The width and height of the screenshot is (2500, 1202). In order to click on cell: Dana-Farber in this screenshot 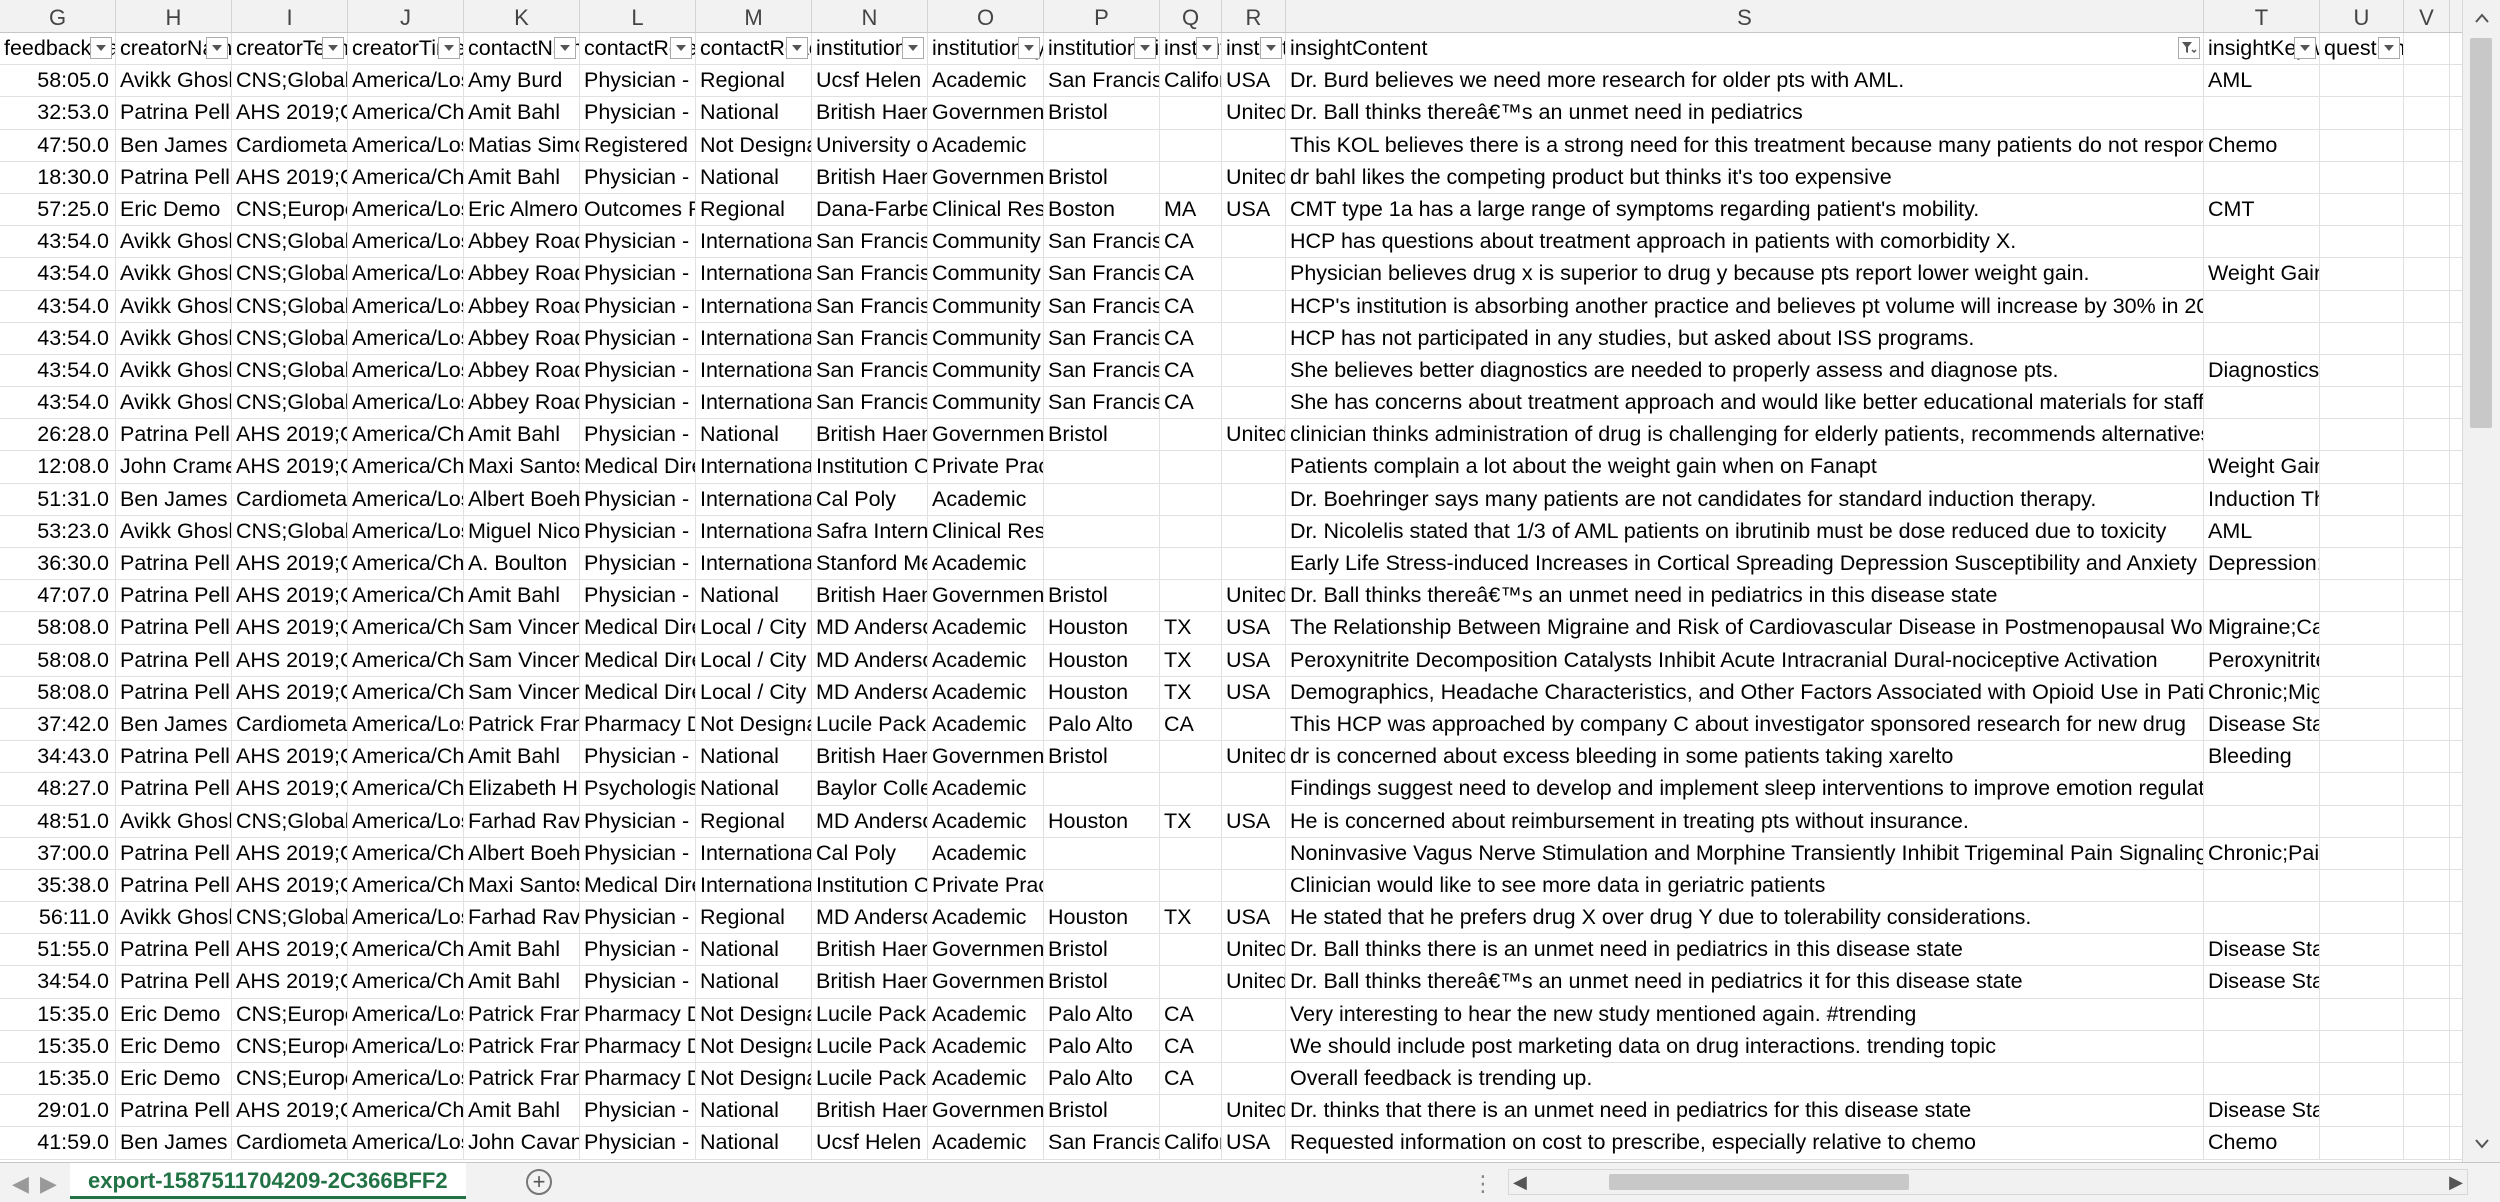, I will do `click(870, 209)`.